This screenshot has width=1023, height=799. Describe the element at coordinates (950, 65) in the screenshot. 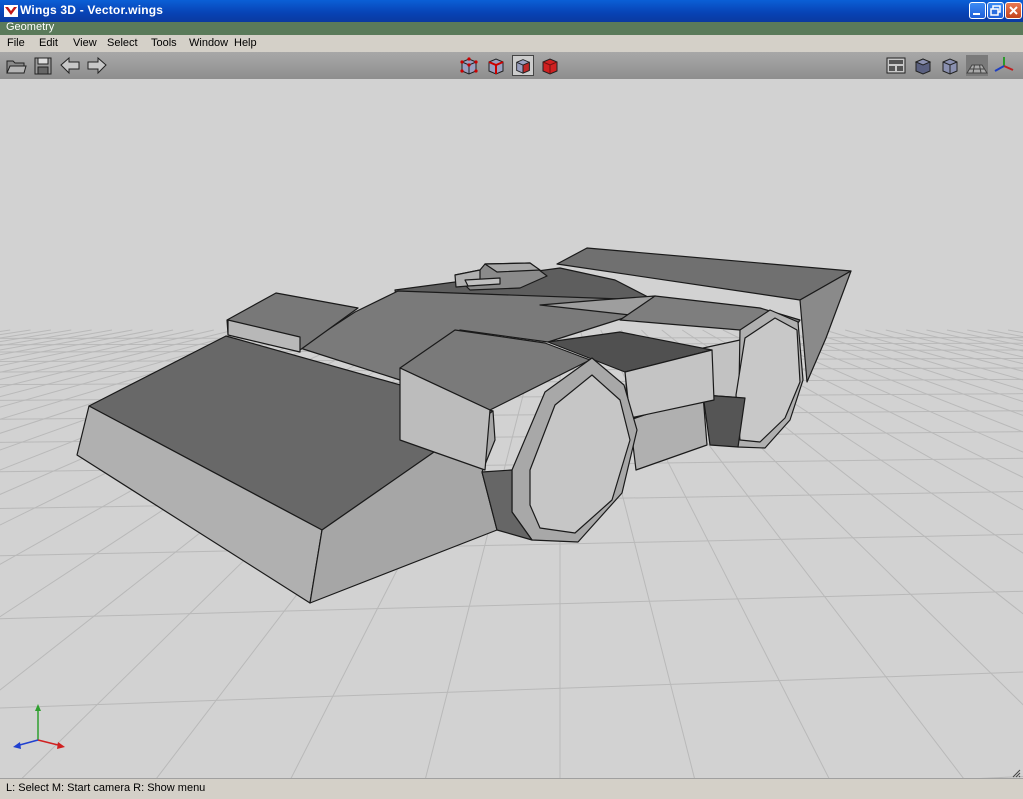

I see `wireframe-shade-icon` at that location.